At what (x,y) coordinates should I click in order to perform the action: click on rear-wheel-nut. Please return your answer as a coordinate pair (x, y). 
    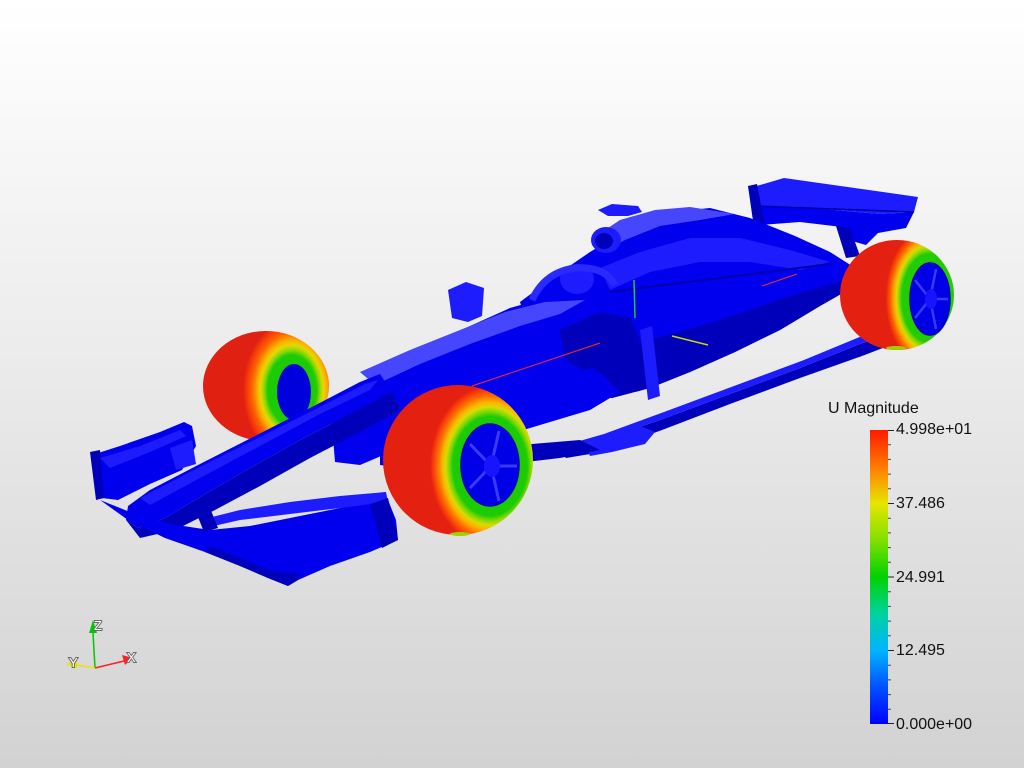
    Looking at the image, I should click on (931, 299).